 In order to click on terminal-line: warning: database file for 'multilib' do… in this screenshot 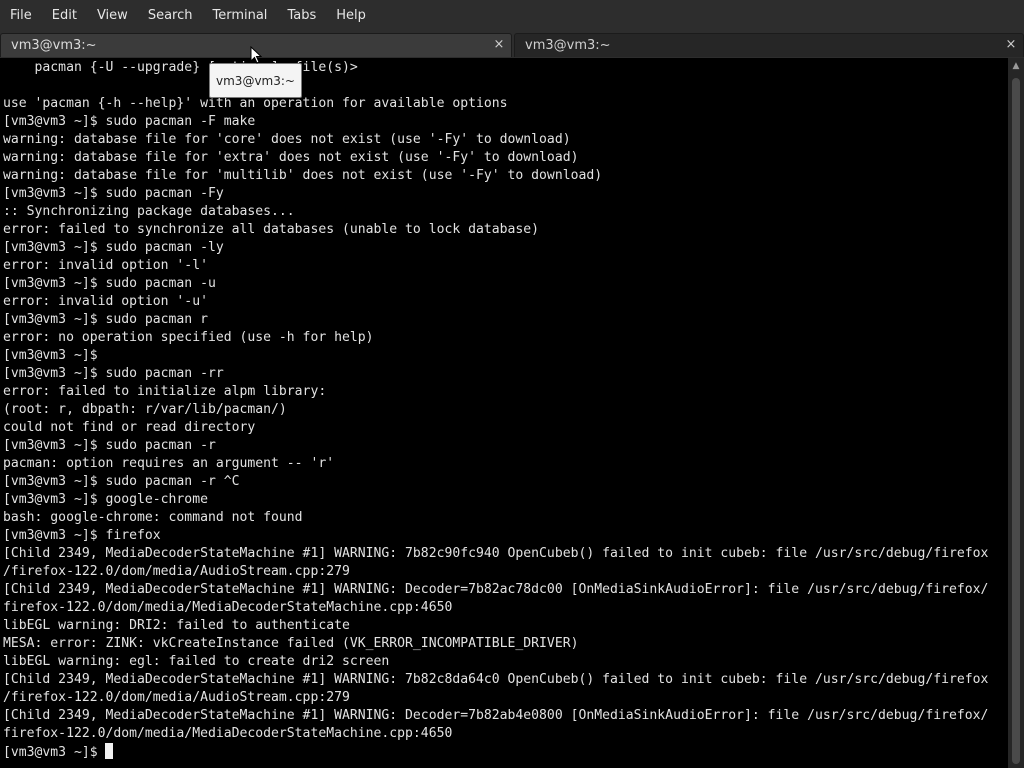, I will do `click(303, 175)`.